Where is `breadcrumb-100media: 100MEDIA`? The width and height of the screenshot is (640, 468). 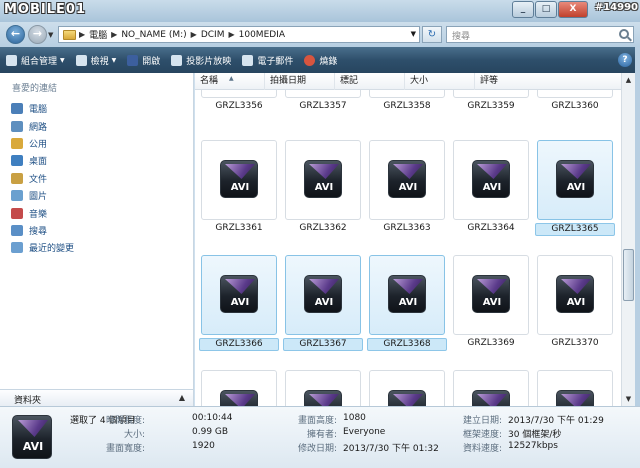 breadcrumb-100media: 100MEDIA is located at coordinates (262, 35).